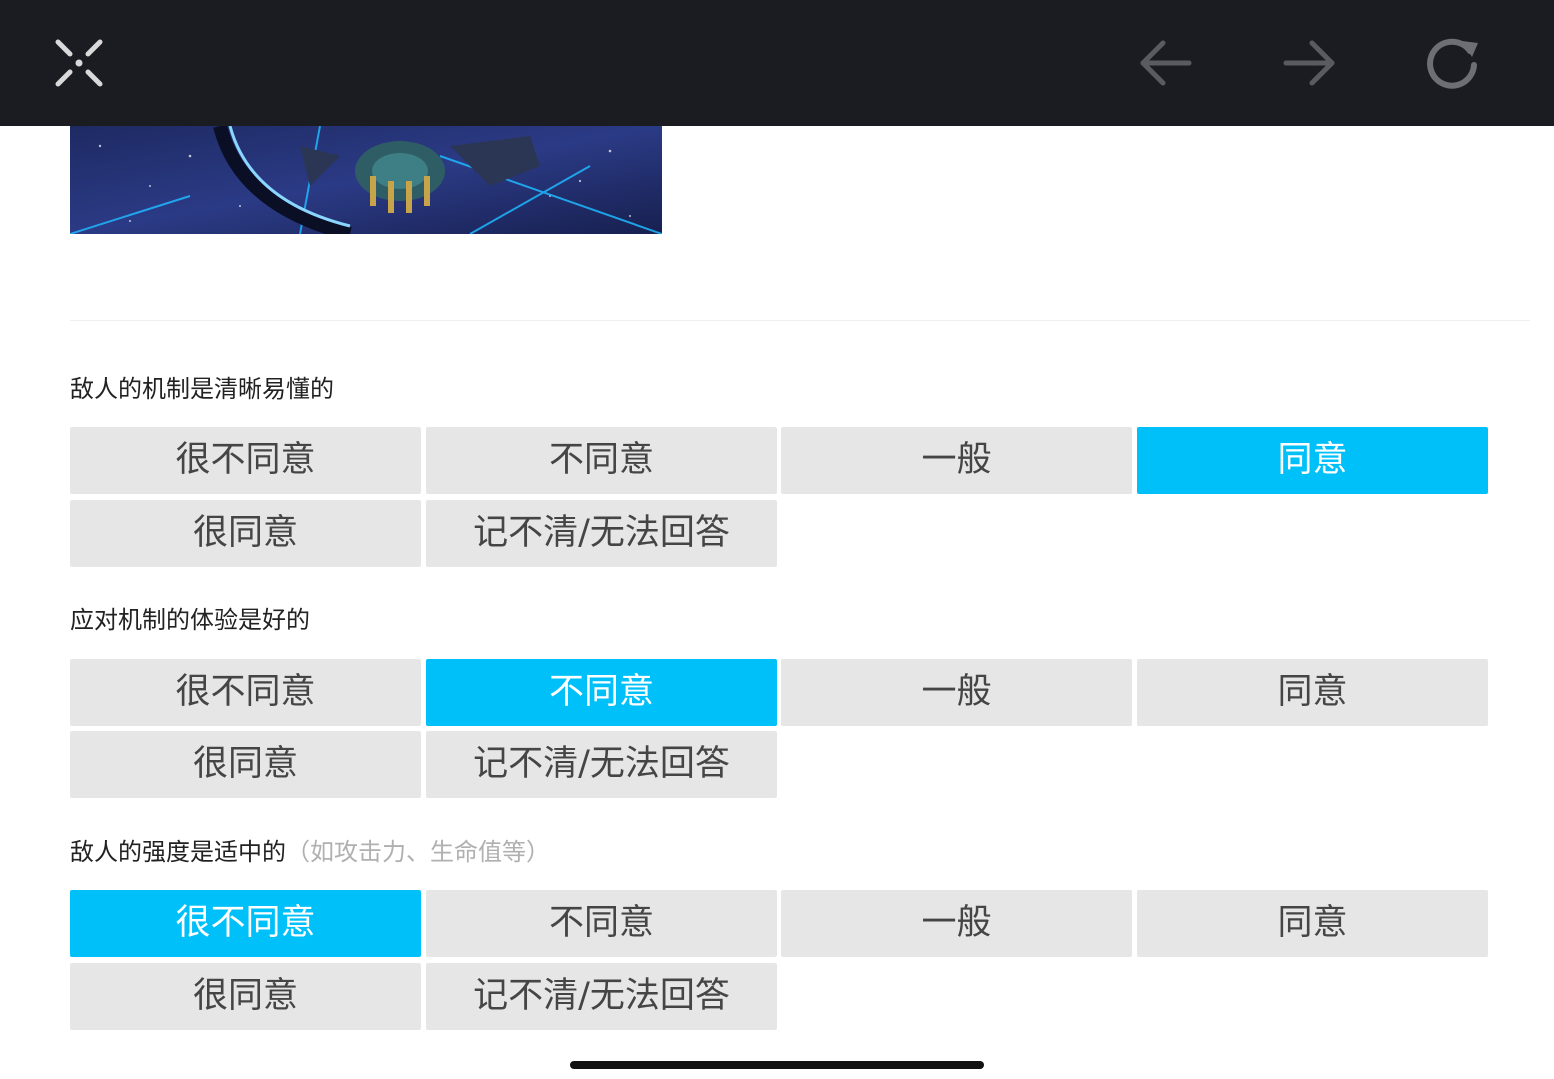  I want to click on question-title-text: 敌人的强度是适中的, so click(178, 852).